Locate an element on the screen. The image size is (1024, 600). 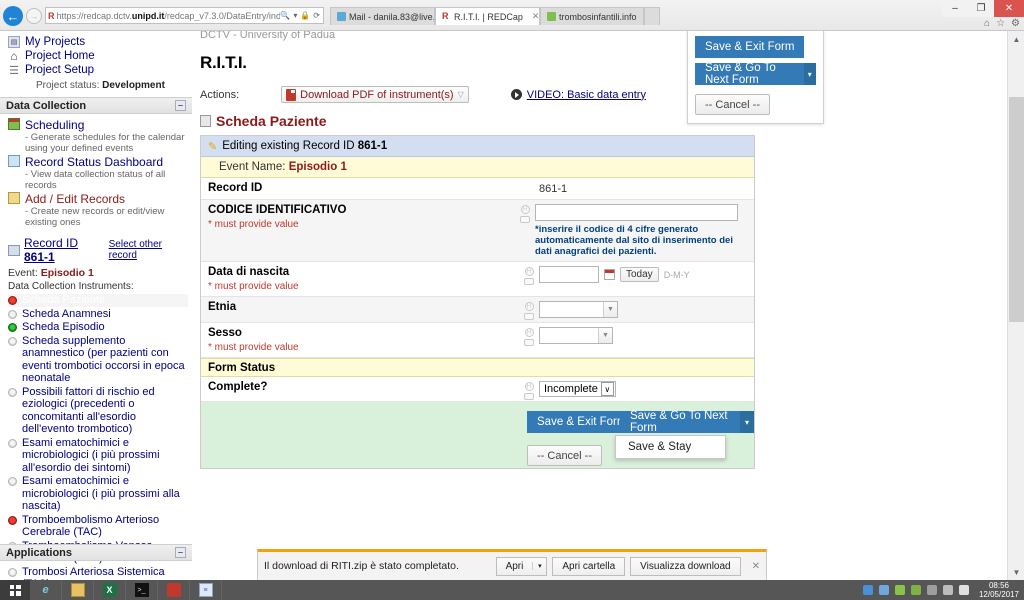
taskbar-clock: 08:56 12/05/2017 is located at coordinates (997, 590).